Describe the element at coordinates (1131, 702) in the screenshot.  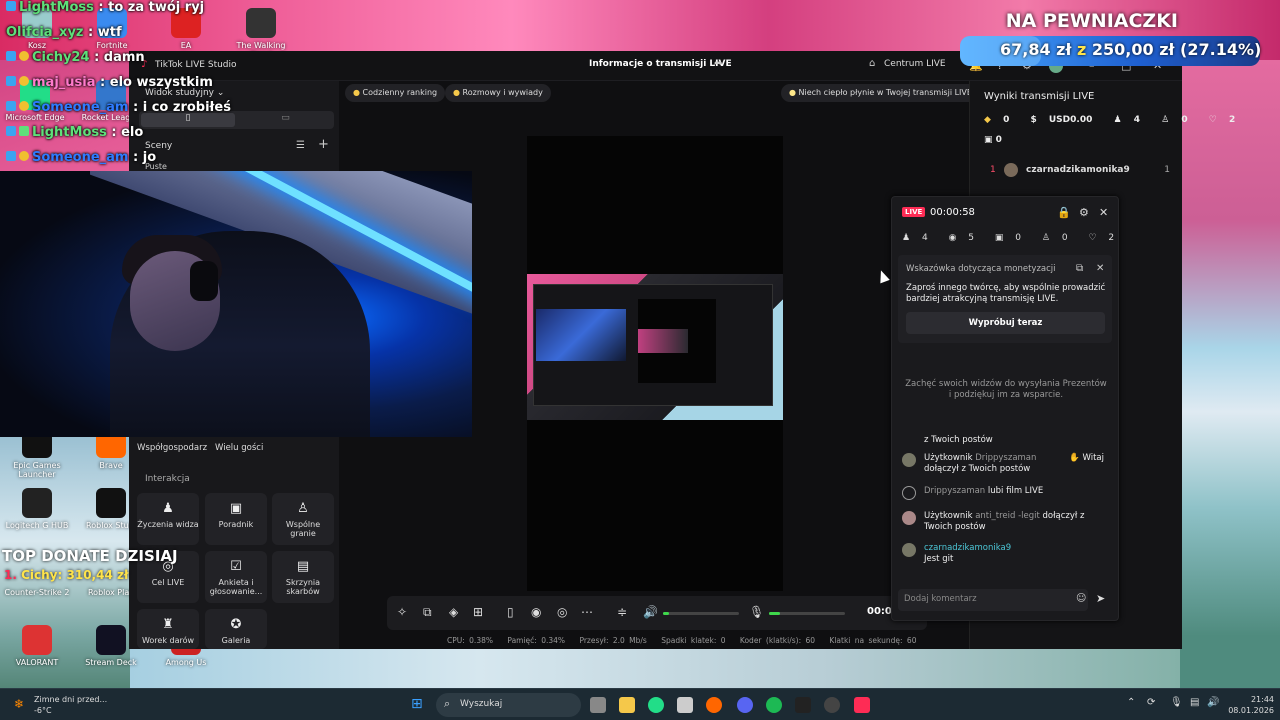
I see `tray-chevron-icon: ⌃` at that location.